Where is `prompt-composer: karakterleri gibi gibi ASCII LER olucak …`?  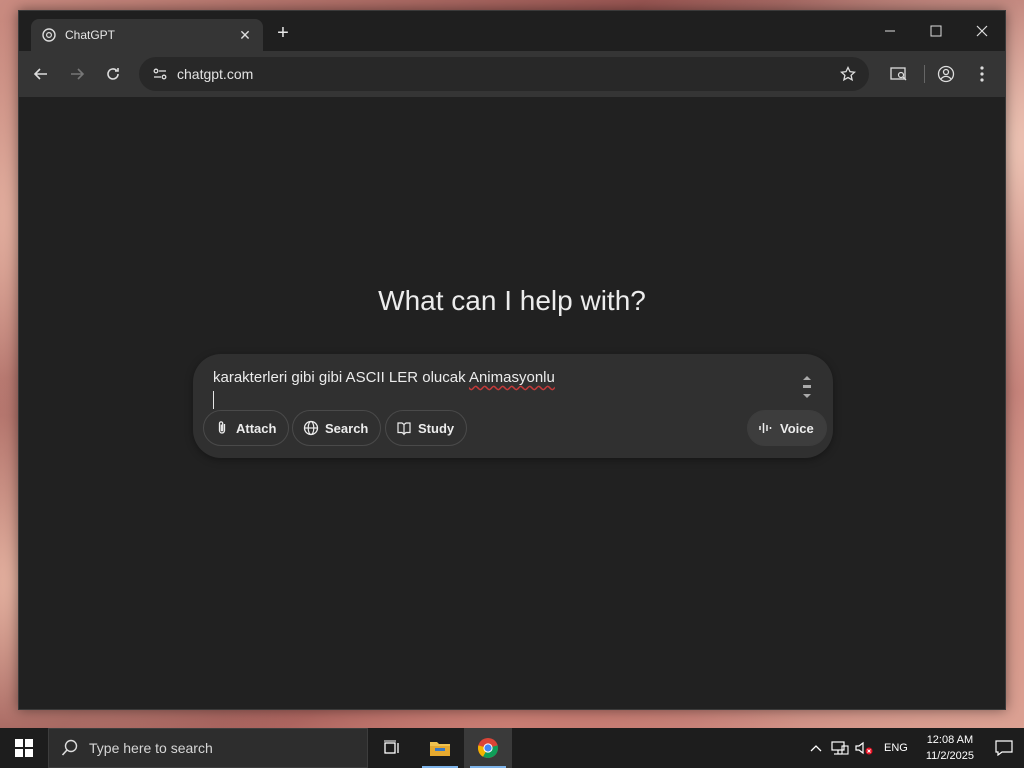
prompt-composer: karakterleri gibi gibi ASCII LER olucak … is located at coordinates (513, 406).